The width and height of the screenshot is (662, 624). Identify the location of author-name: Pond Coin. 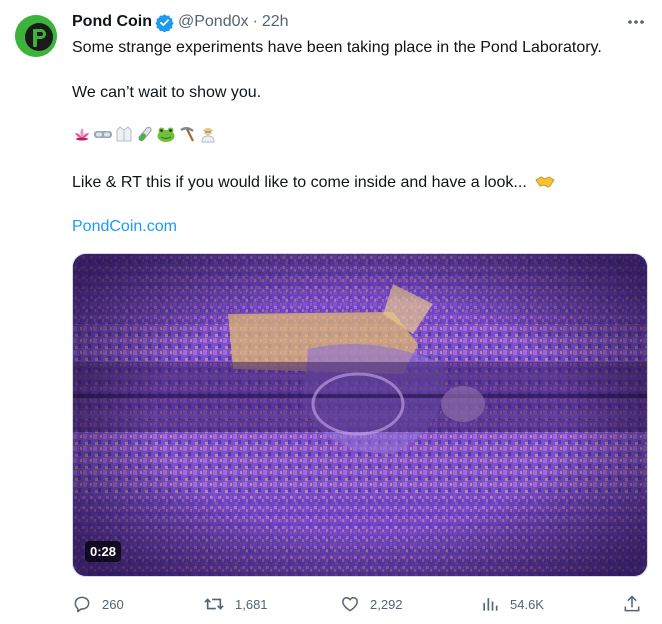
(112, 22).